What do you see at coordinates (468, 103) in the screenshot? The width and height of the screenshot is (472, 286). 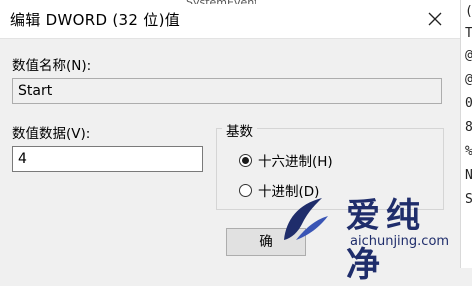 I see `bg-char: 0` at bounding box center [468, 103].